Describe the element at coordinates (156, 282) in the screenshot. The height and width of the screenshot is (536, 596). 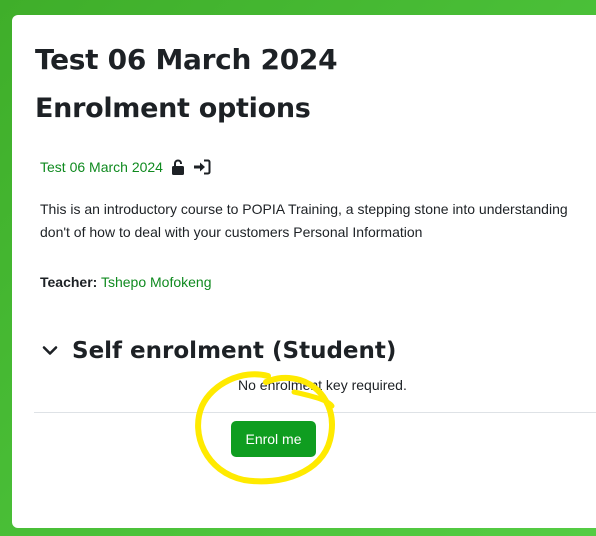
I see `teacher-name-link: Tshepo Mofokeng` at that location.